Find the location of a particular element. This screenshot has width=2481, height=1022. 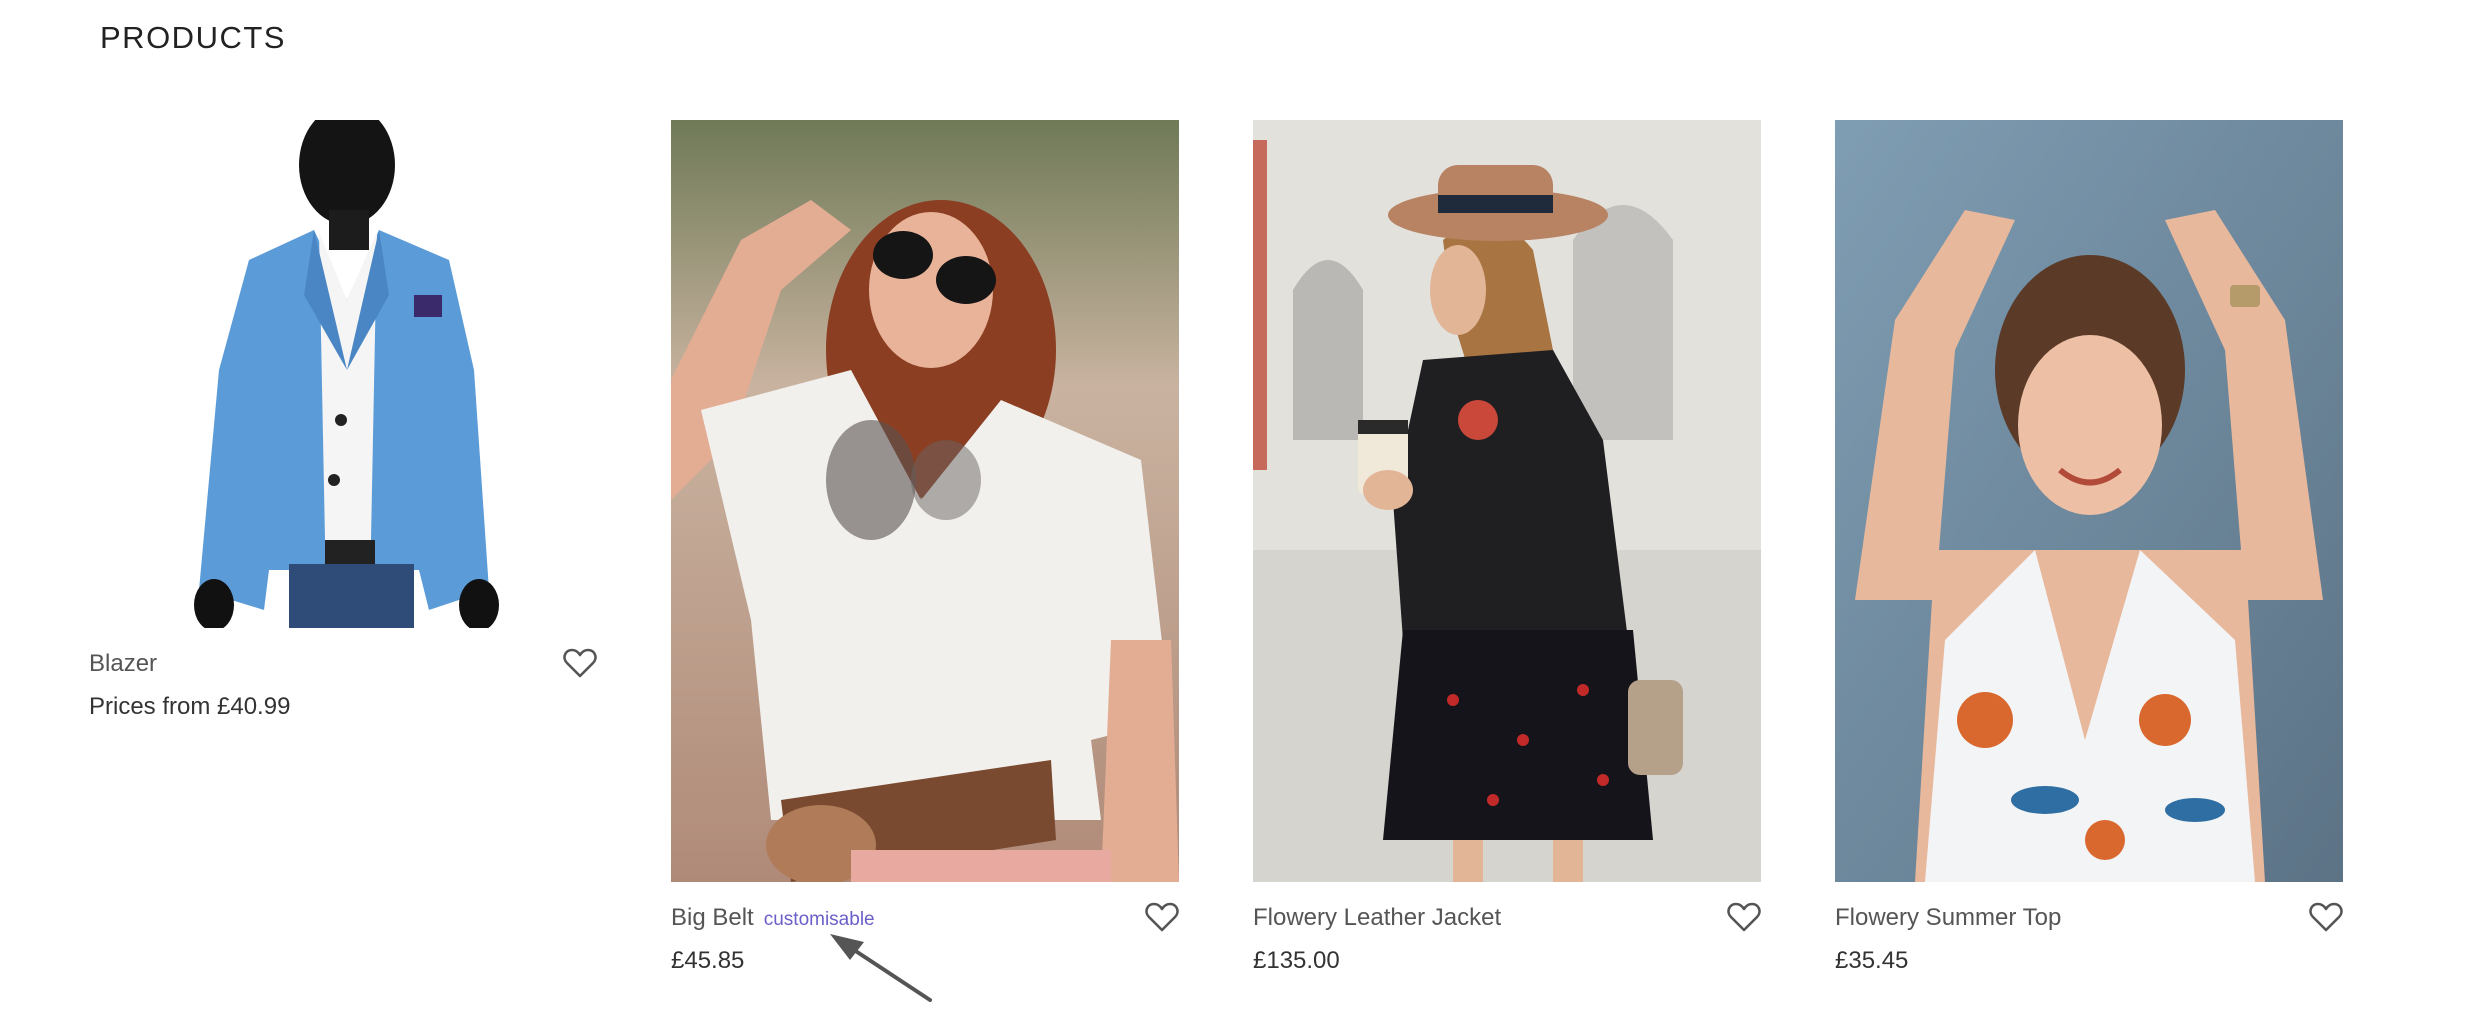

product-card-blazer: Blazer Prices from £40.99 is located at coordinates (343, 424).